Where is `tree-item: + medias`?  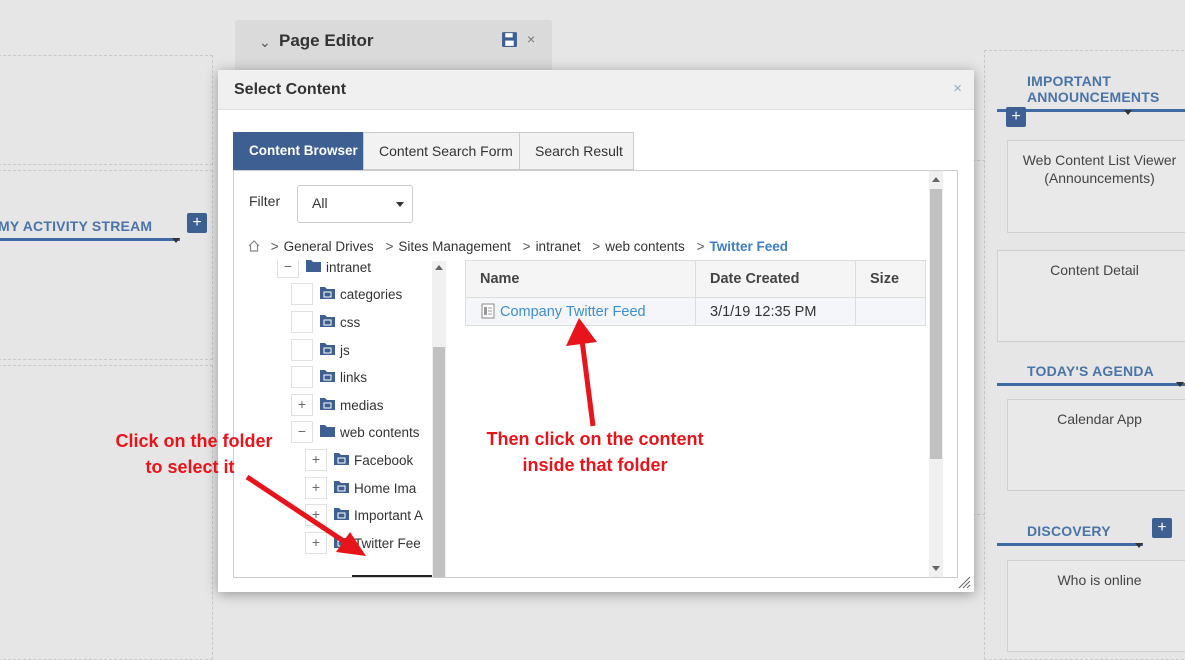 tree-item: + medias is located at coordinates (369, 404).